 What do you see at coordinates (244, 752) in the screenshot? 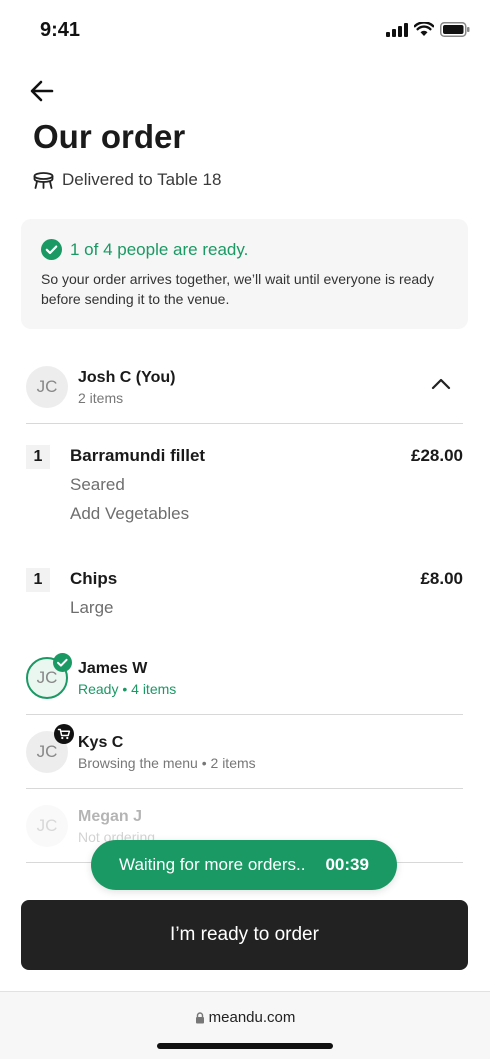
I see `member-row-kys: JC Kys C Browsing the menu • 2 items` at bounding box center [244, 752].